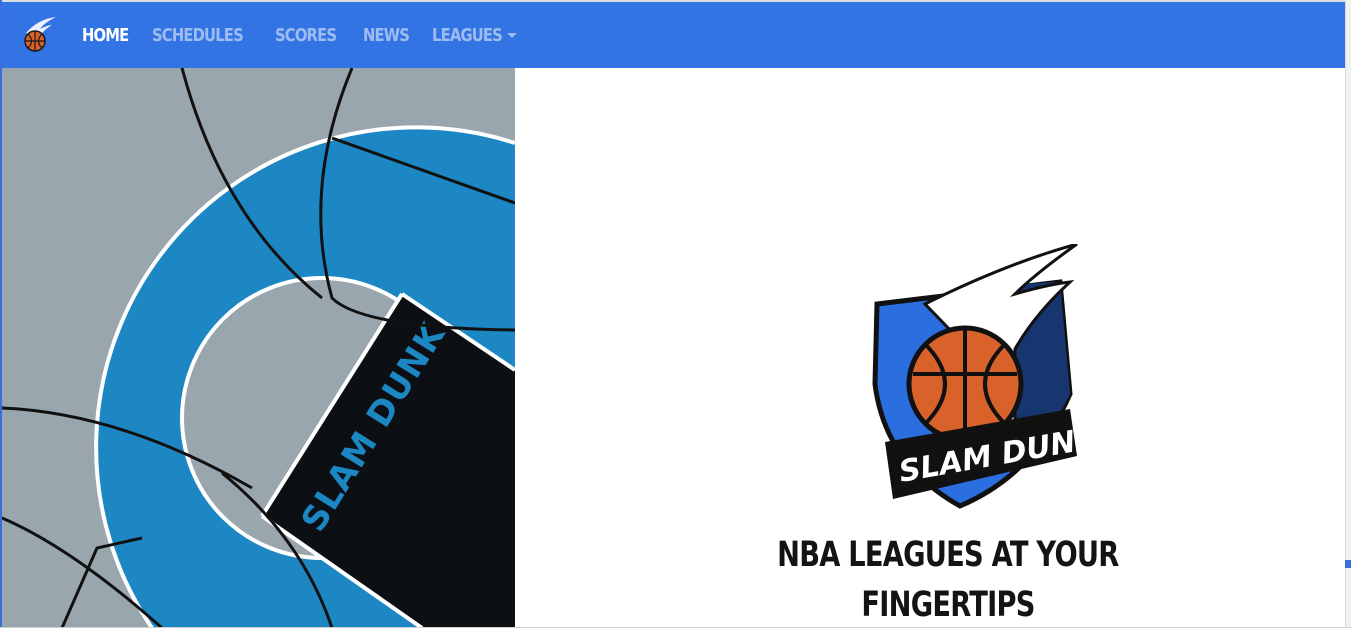 Image resolution: width=1351 pixels, height=630 pixels. I want to click on nav-scores-link: SCORES, so click(306, 35).